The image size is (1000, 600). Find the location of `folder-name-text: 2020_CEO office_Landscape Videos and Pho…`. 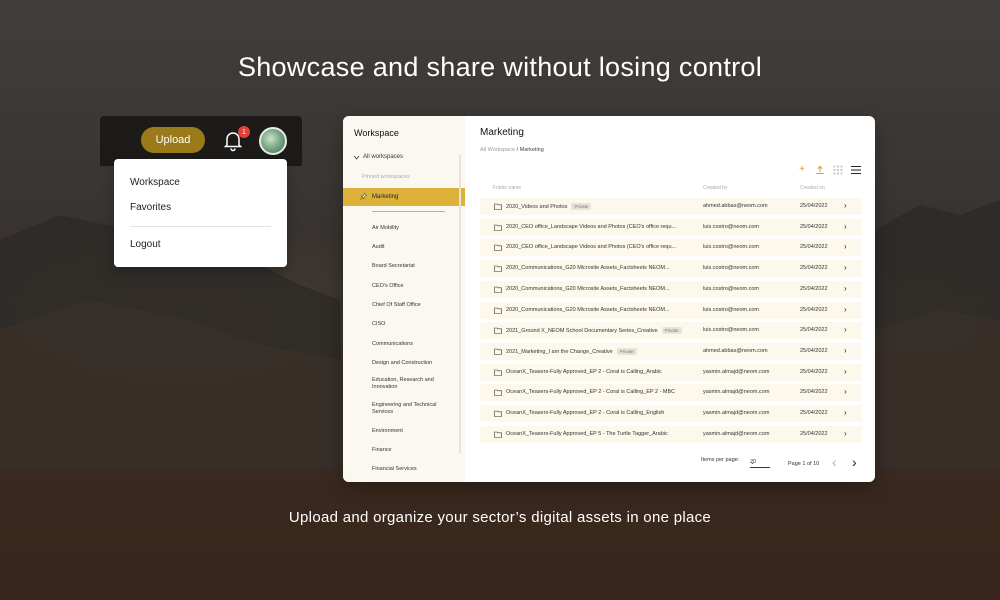

folder-name-text: 2020_CEO office_Landscape Videos and Pho… is located at coordinates (591, 226).